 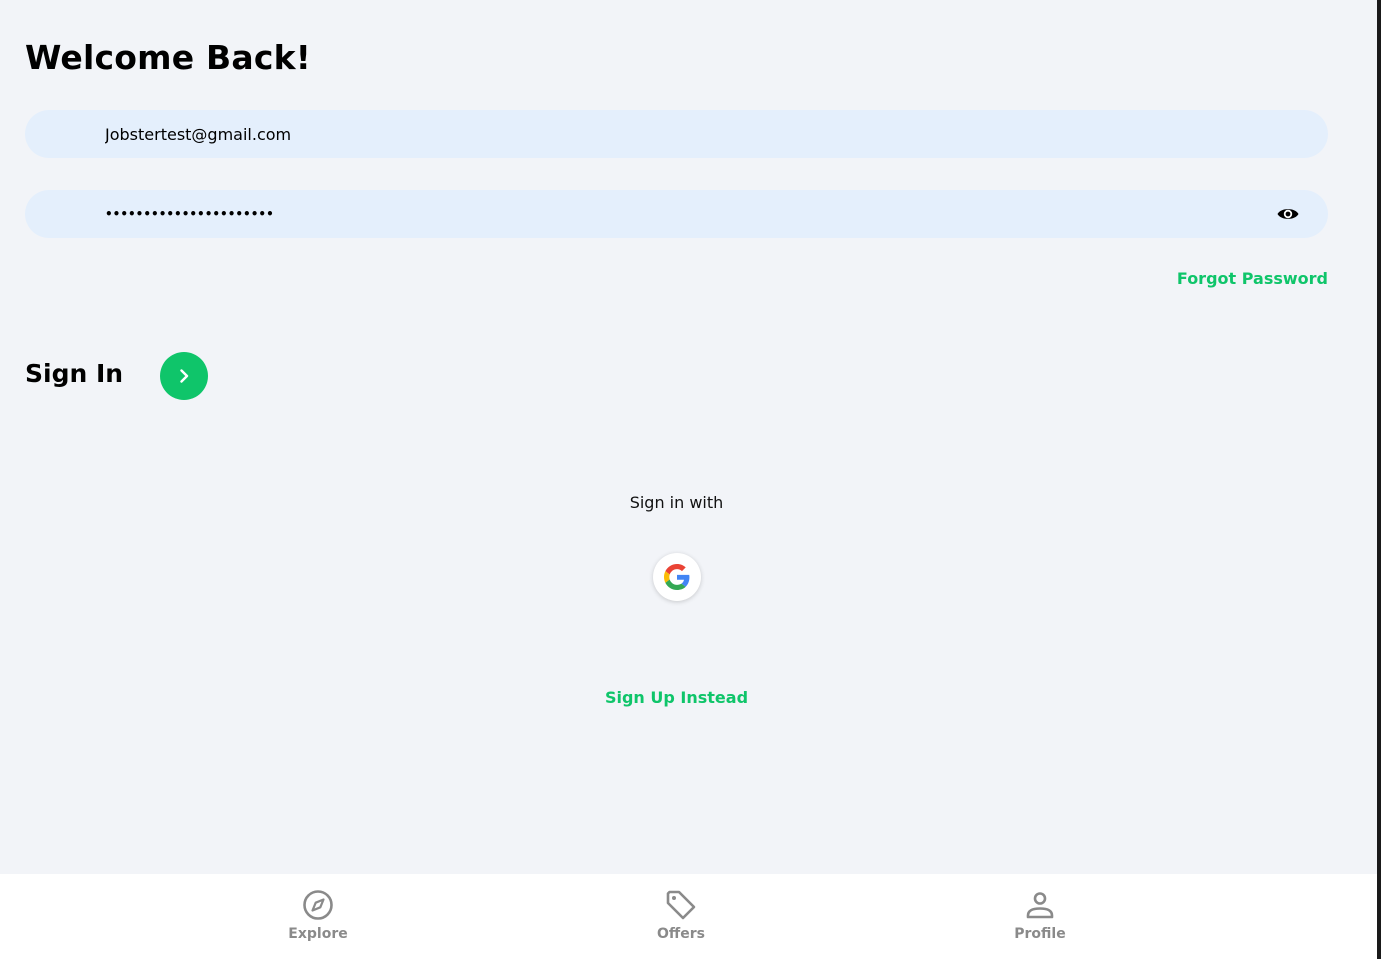 I want to click on nav-item-profile: Profile, so click(x=1040, y=915).